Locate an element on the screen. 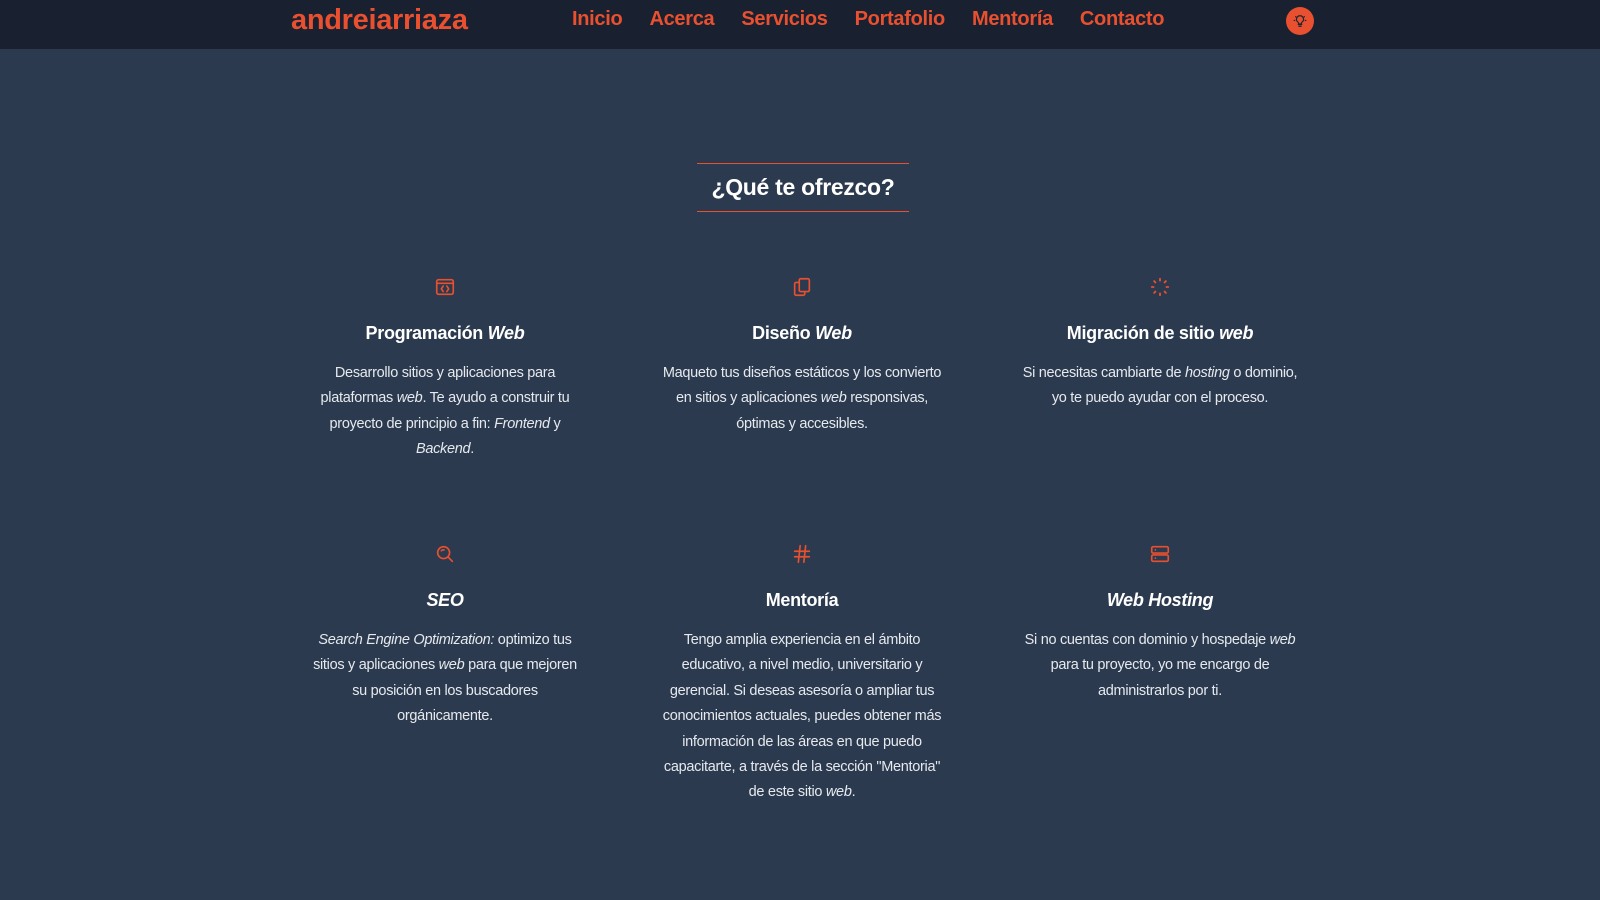 This screenshot has width=1600, height=900. section-title-box: ¿Qué te ofrezco? is located at coordinates (803, 187).